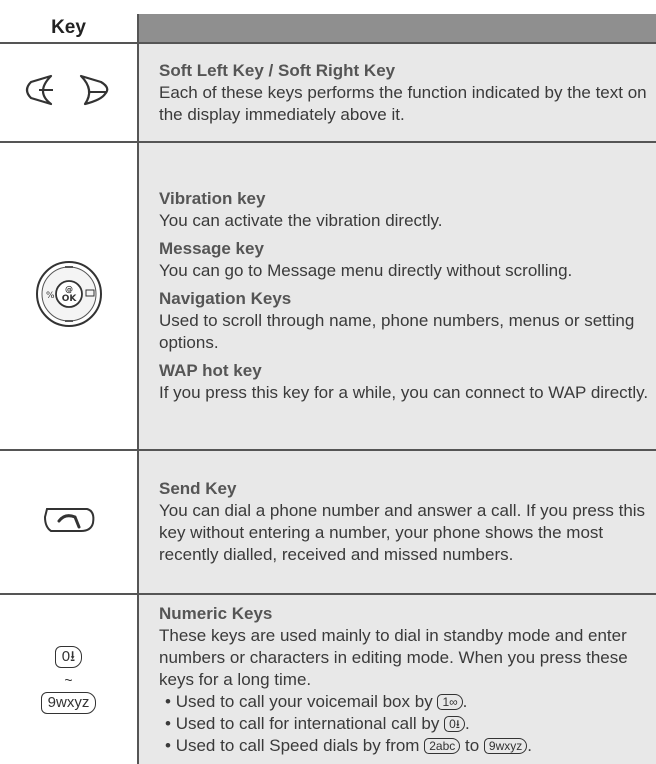  Describe the element at coordinates (69, 28) in the screenshot. I see `key-column-header: Key` at that location.